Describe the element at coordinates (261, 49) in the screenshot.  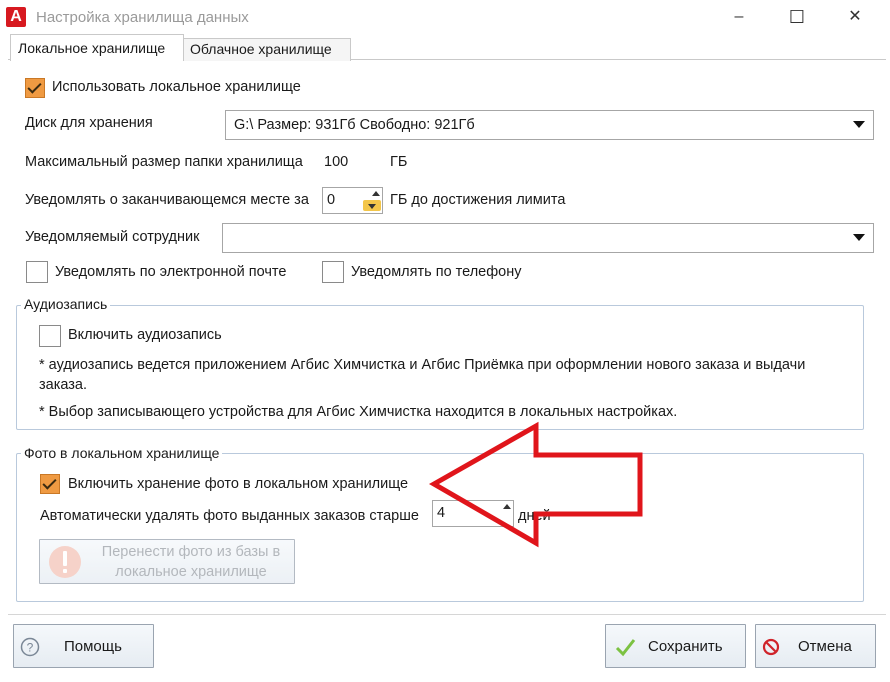
I see `tab-label: Облачное хранилище` at that location.